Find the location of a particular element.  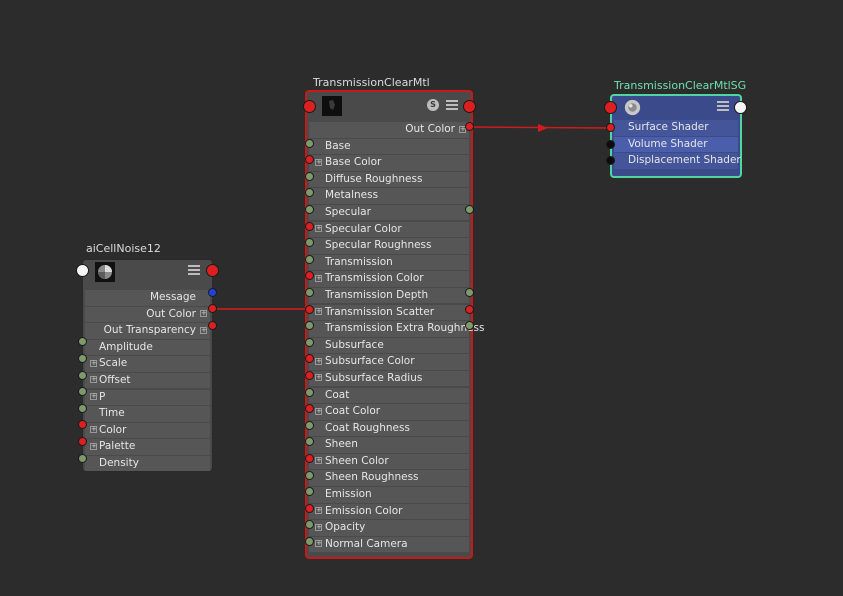

shading-group-output-port is located at coordinates (740, 107).